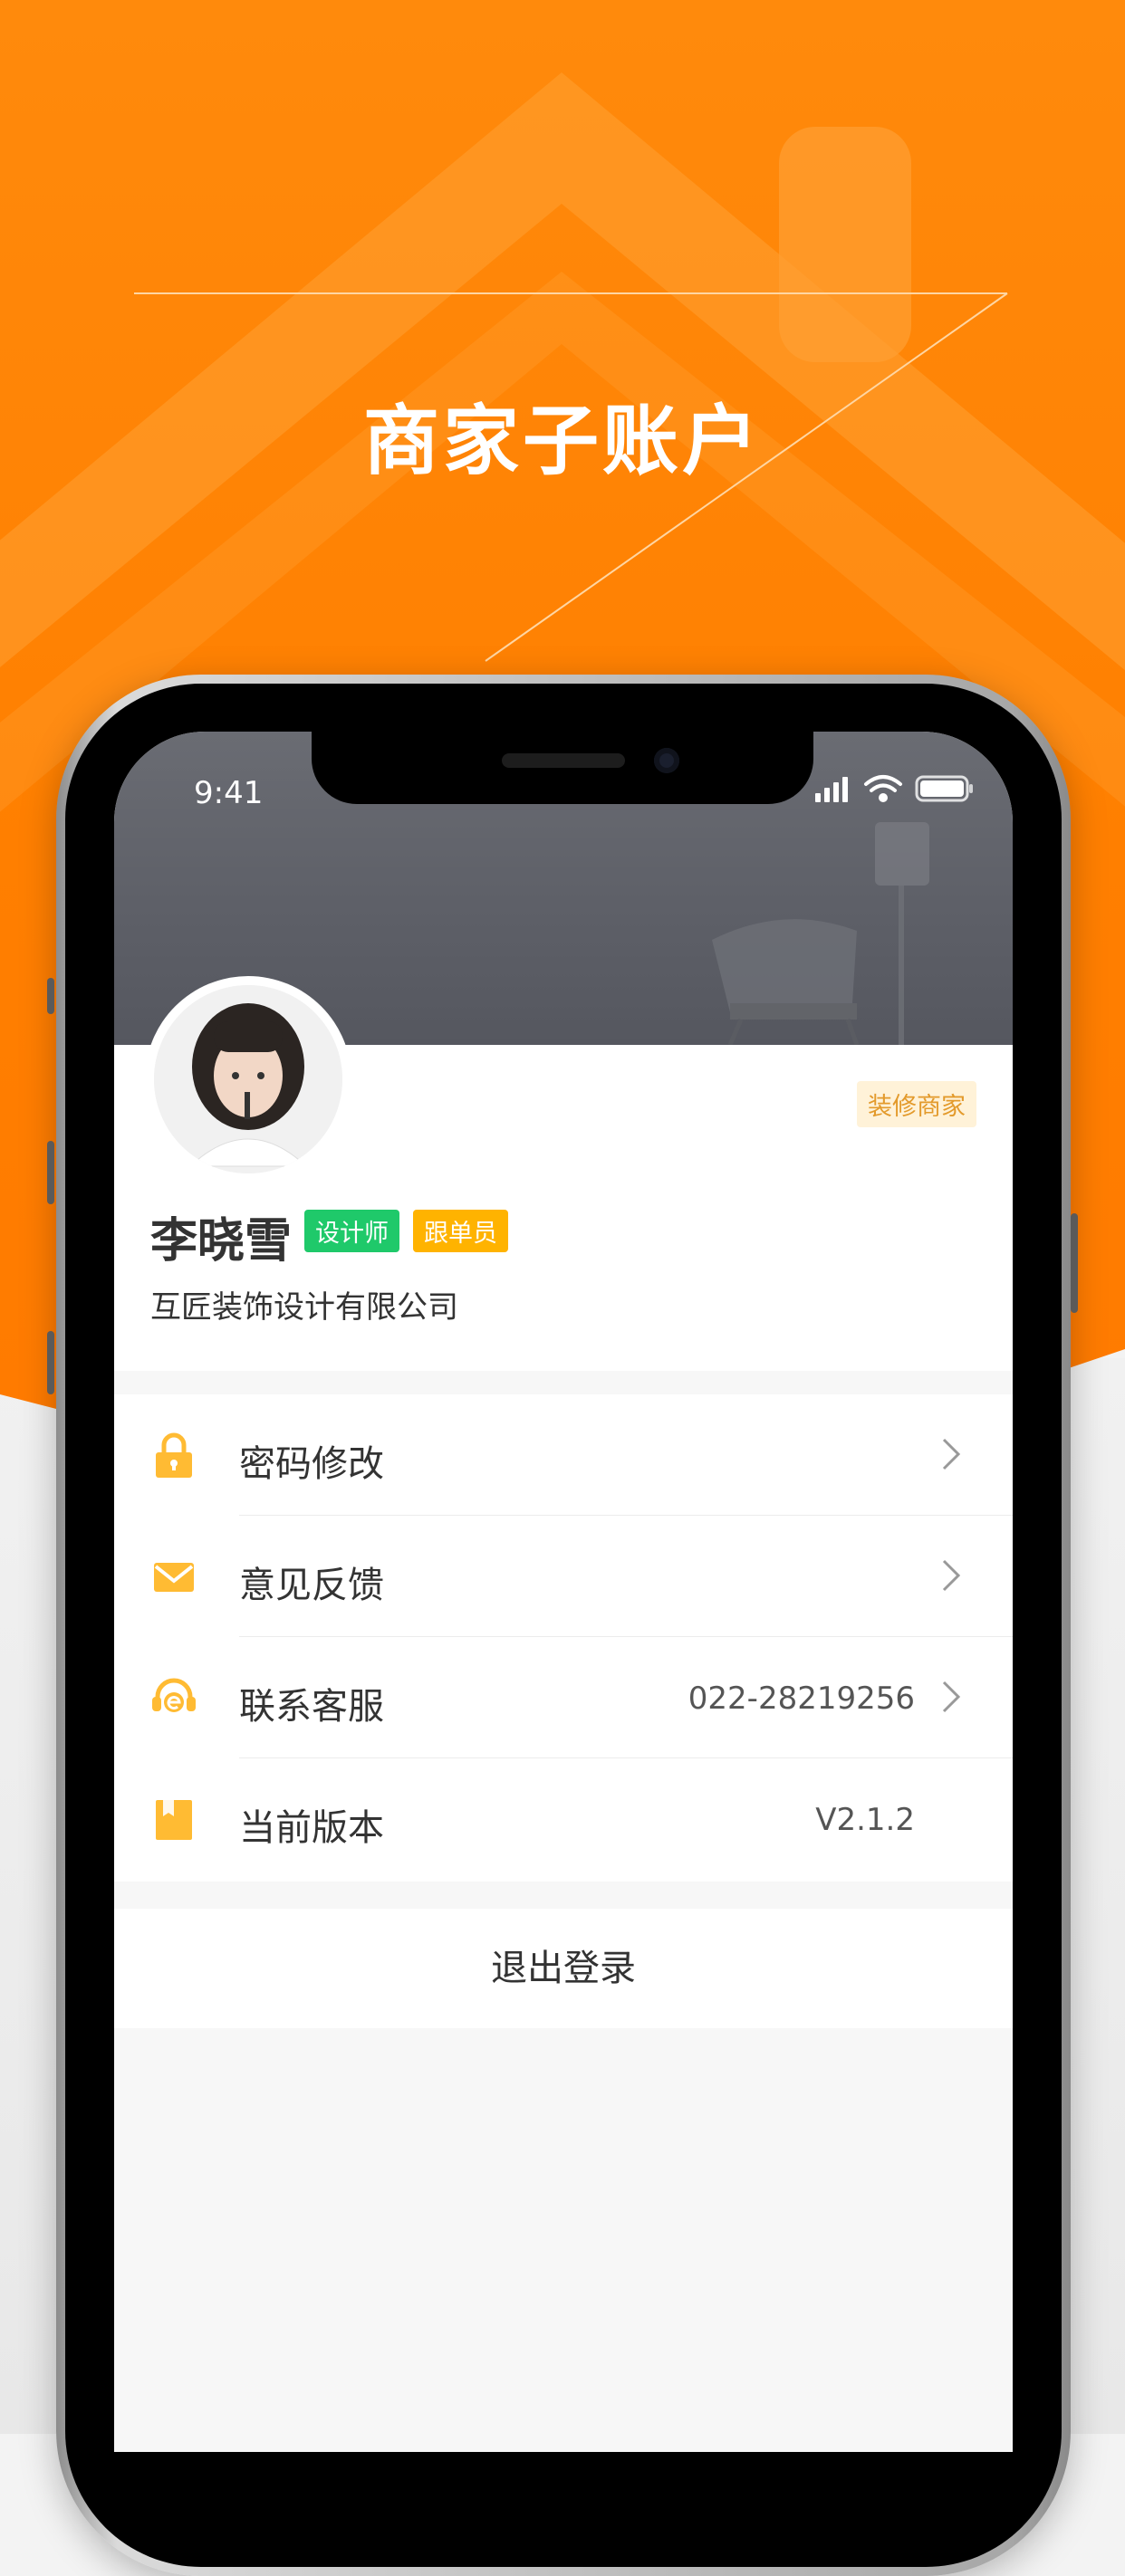 The height and width of the screenshot is (2576, 1125). Describe the element at coordinates (563, 760) in the screenshot. I see `earpiece-speaker` at that location.